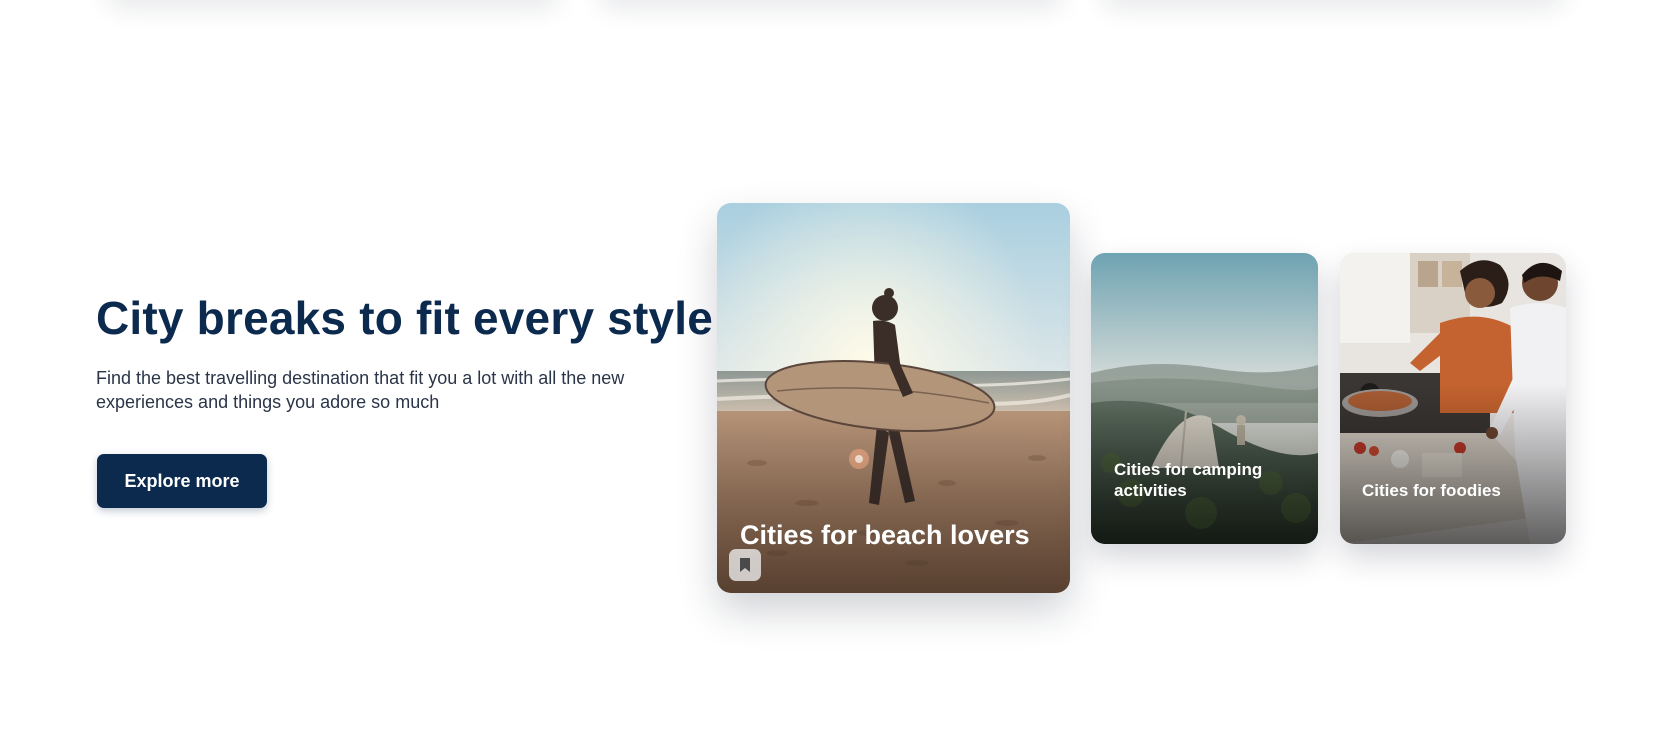  I want to click on card-label-camping: Cities for camping activities, so click(1188, 480).